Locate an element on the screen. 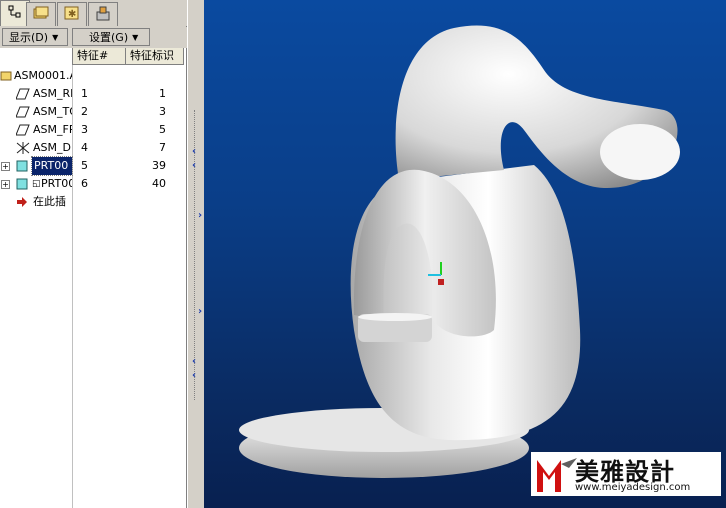 The height and width of the screenshot is (508, 726). panel-splitter: ‹ ‹ › › ‹ ‹ is located at coordinates (196, 254).